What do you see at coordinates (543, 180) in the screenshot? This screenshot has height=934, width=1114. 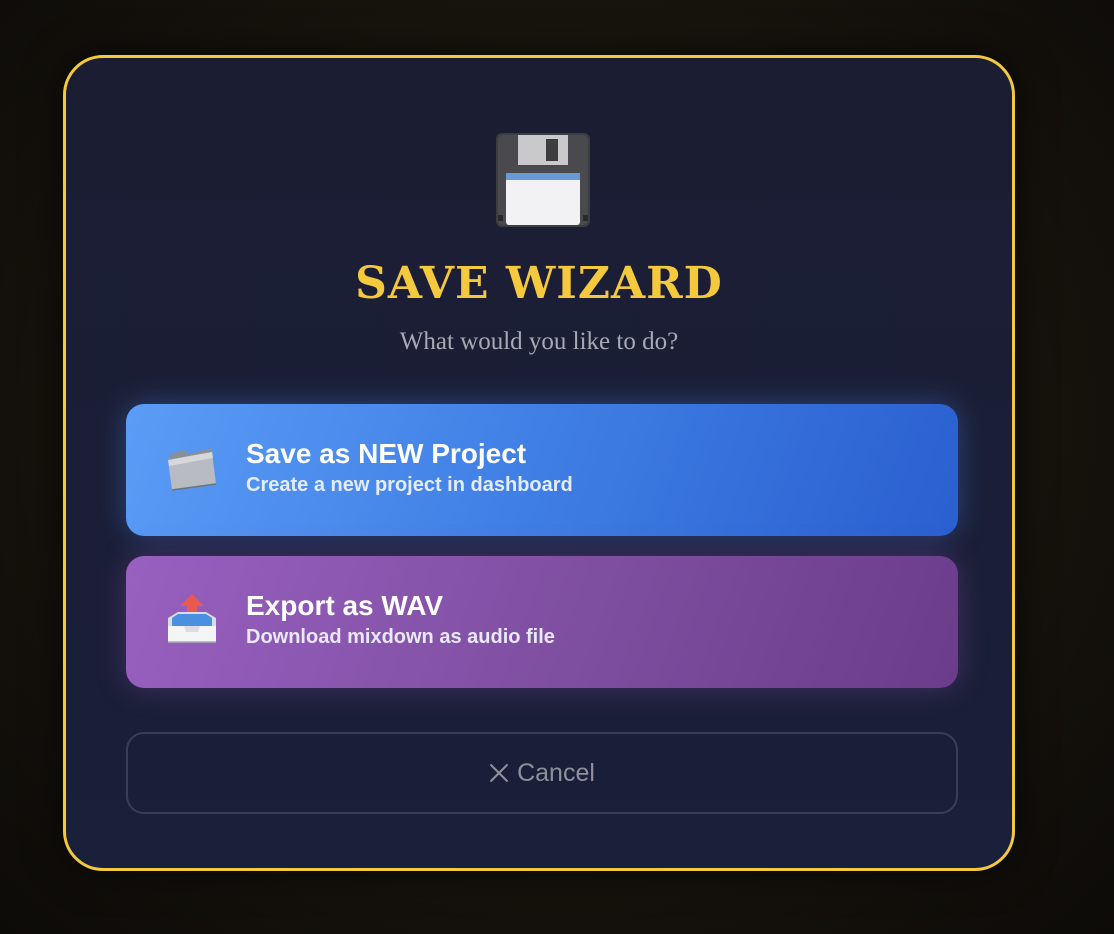 I see `floppy-disk-icon` at bounding box center [543, 180].